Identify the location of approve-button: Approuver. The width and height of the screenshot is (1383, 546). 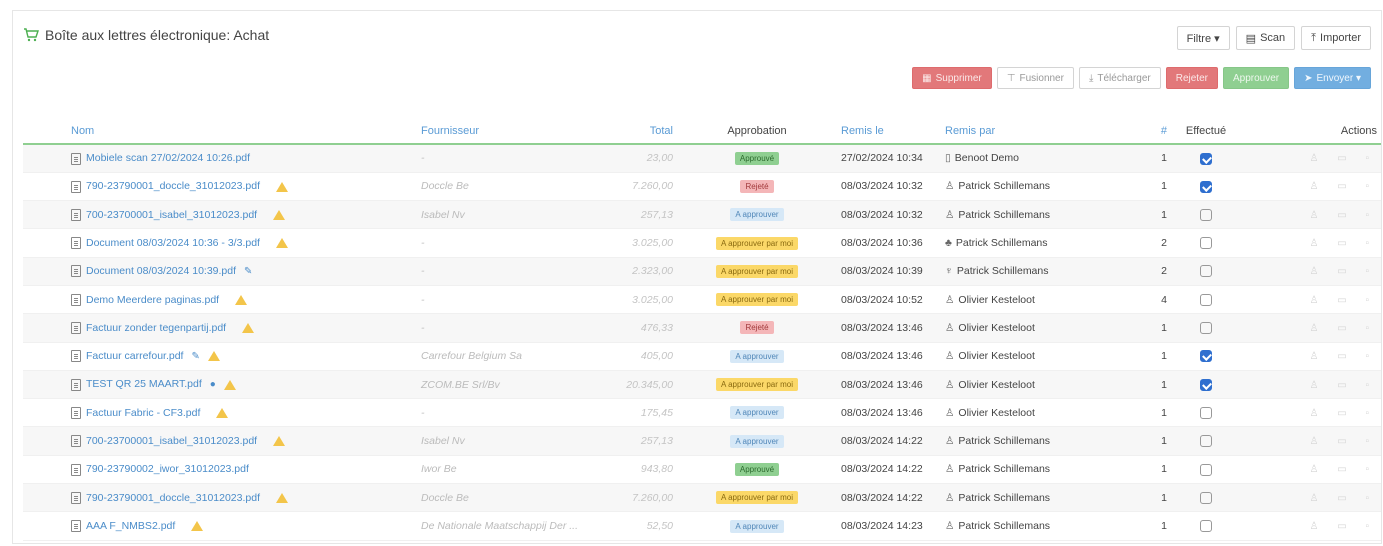
(1256, 78).